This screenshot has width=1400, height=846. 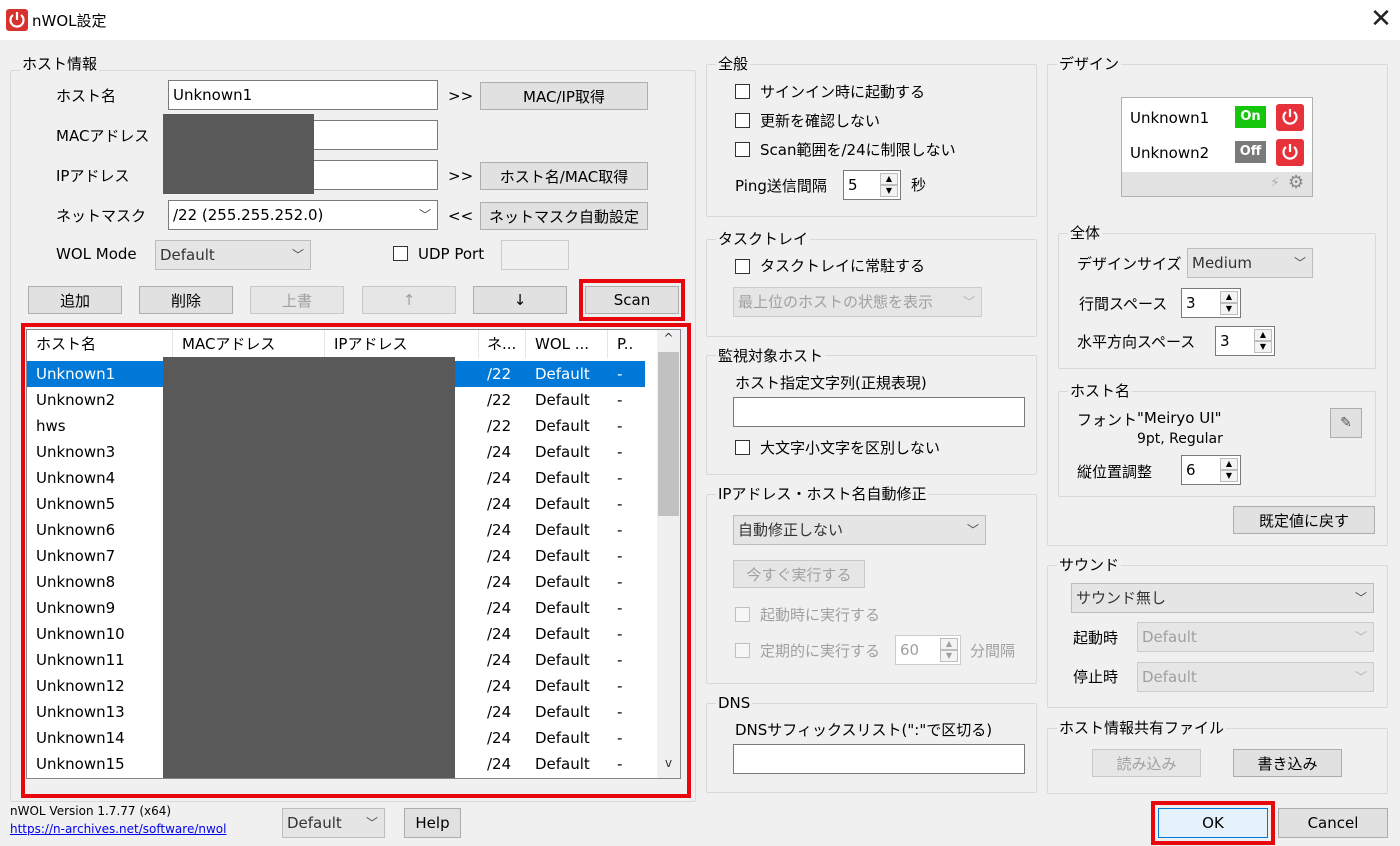 What do you see at coordinates (831, 383) in the screenshot?
I see `pattern-label: ホスト指定文字列(正規表現)` at bounding box center [831, 383].